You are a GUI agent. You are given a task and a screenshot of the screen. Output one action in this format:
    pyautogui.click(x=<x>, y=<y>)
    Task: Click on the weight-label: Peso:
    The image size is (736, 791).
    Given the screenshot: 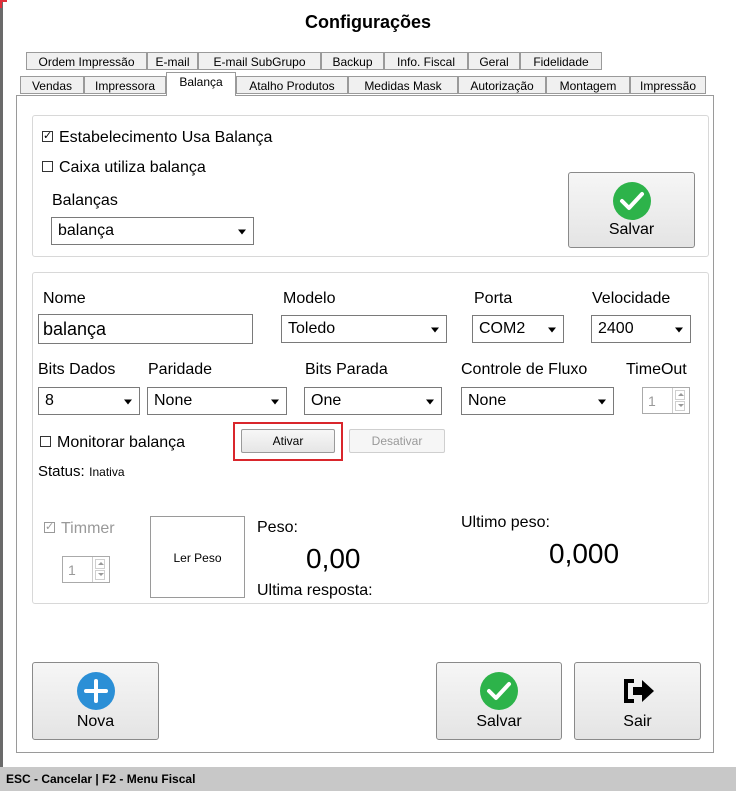 What is the action you would take?
    pyautogui.click(x=277, y=527)
    